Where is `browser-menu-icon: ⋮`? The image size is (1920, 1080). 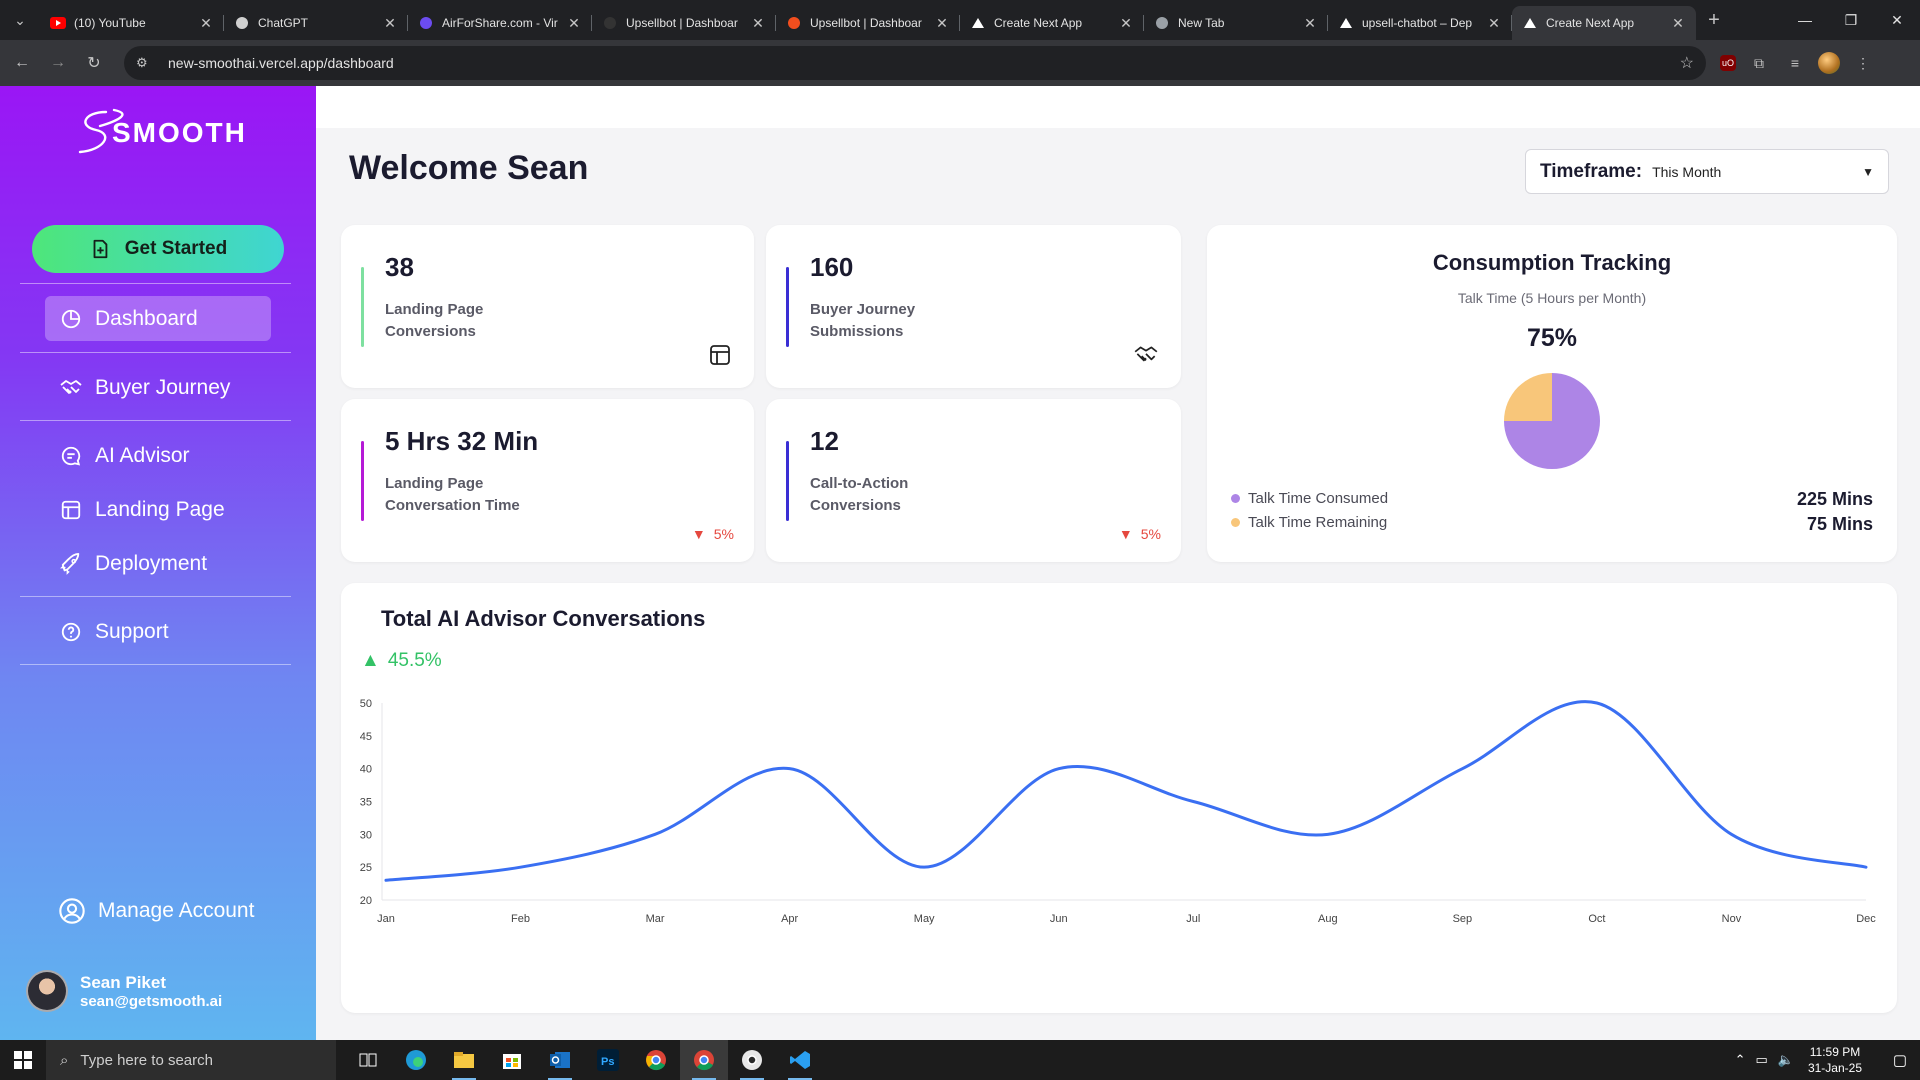
browser-menu-icon: ⋮ is located at coordinates (1863, 63).